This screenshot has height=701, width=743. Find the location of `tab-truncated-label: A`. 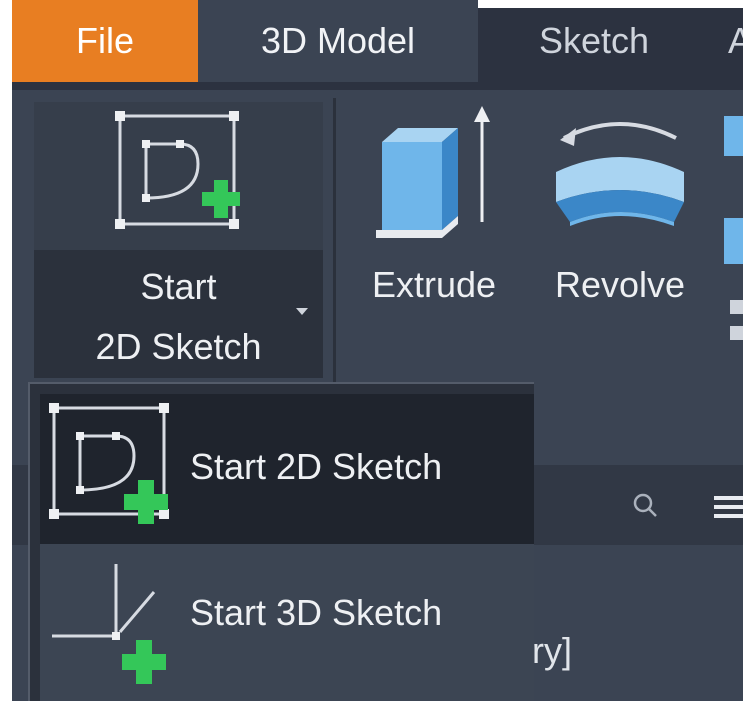

tab-truncated-label: A is located at coordinates (735, 40).